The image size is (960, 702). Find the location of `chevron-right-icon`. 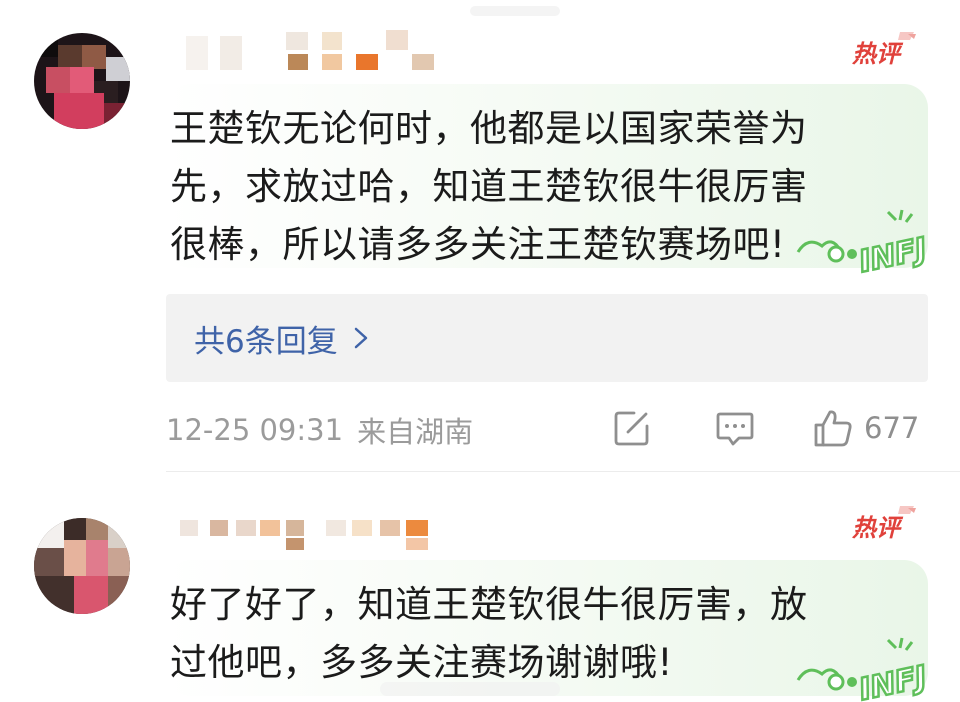

chevron-right-icon is located at coordinates (360, 338).